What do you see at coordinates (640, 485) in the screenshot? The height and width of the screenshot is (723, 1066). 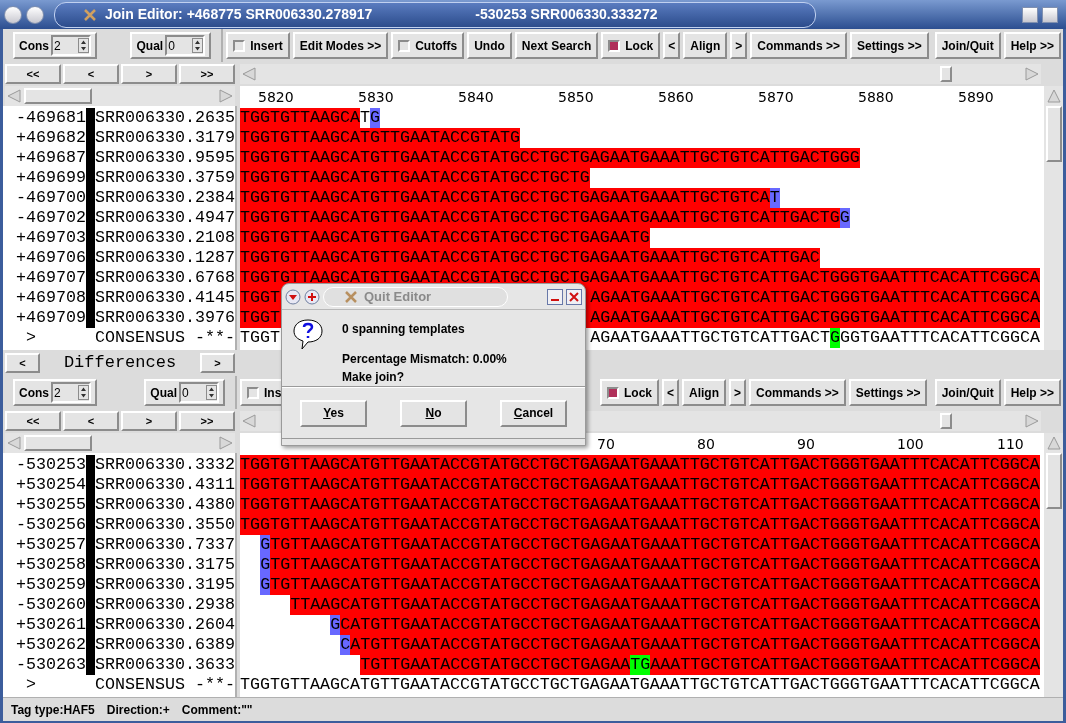 I see `sequence-segment: TGGTGTTAAGCATGTTGAATACCGTATGCCTGCTGAGAATGAAATTGCTGTCATTGACTGGGTGAATTTCACATTCGGCA` at bounding box center [640, 485].